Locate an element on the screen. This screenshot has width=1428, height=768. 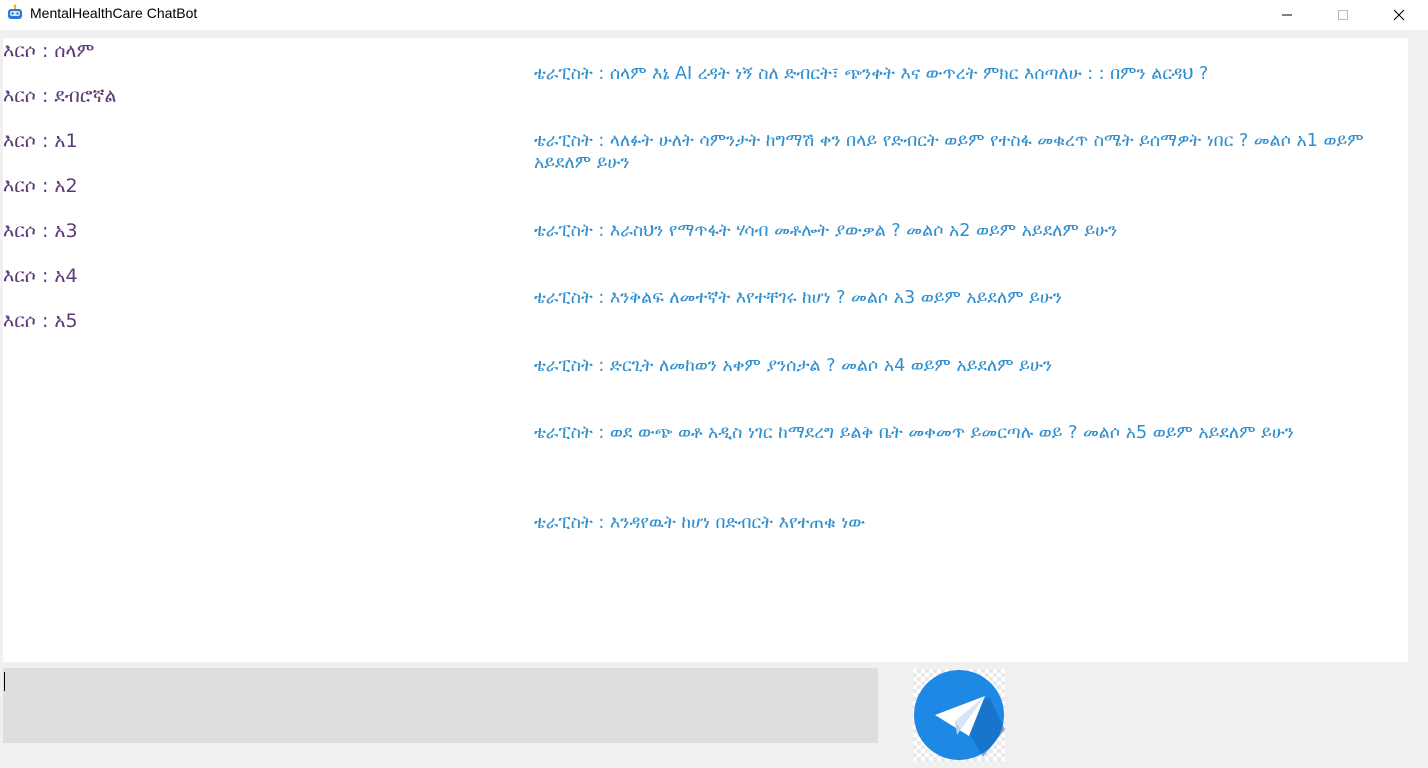
minimize-icon is located at coordinates (1287, 15).